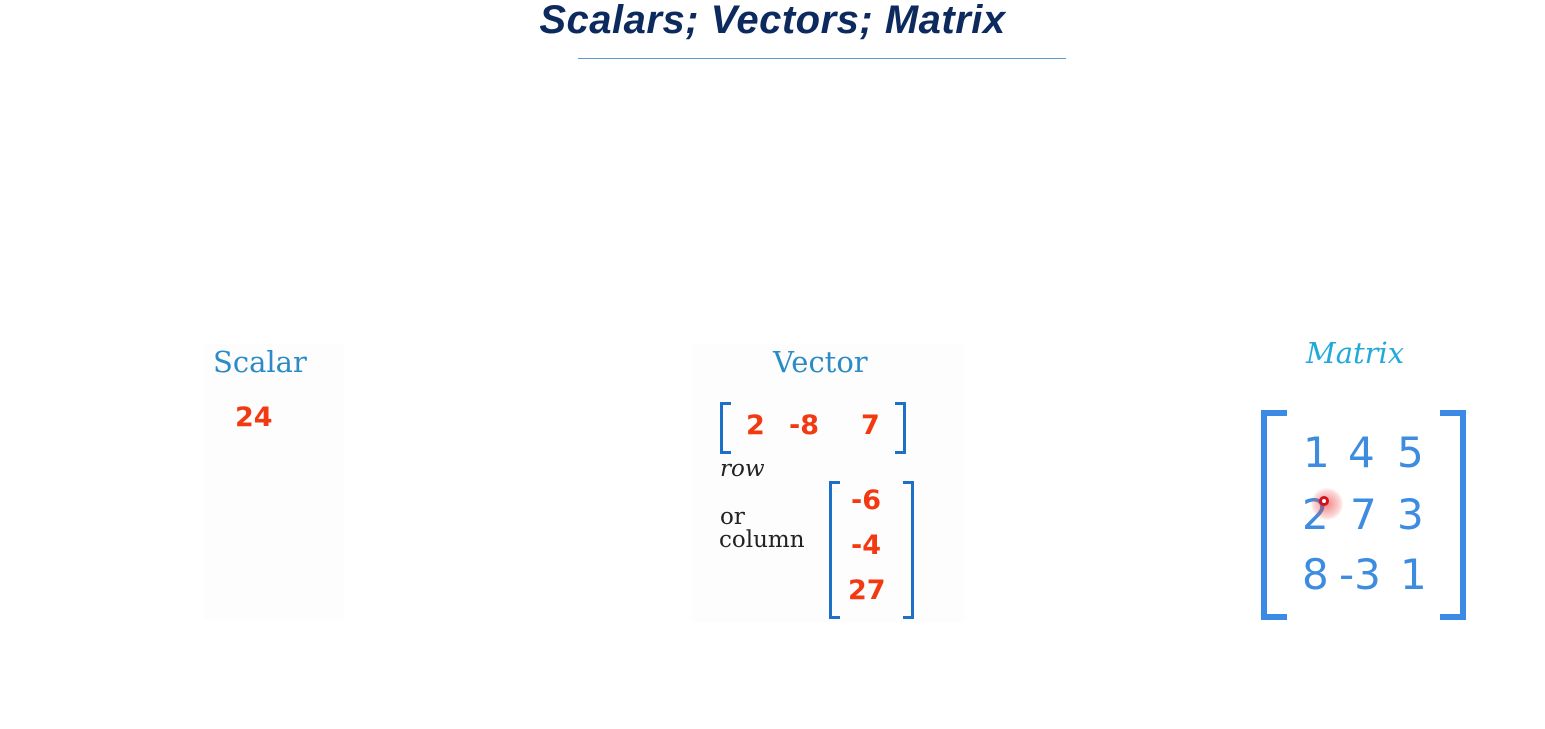  What do you see at coordinates (762, 540) in the screenshot?
I see `column-label: column` at bounding box center [762, 540].